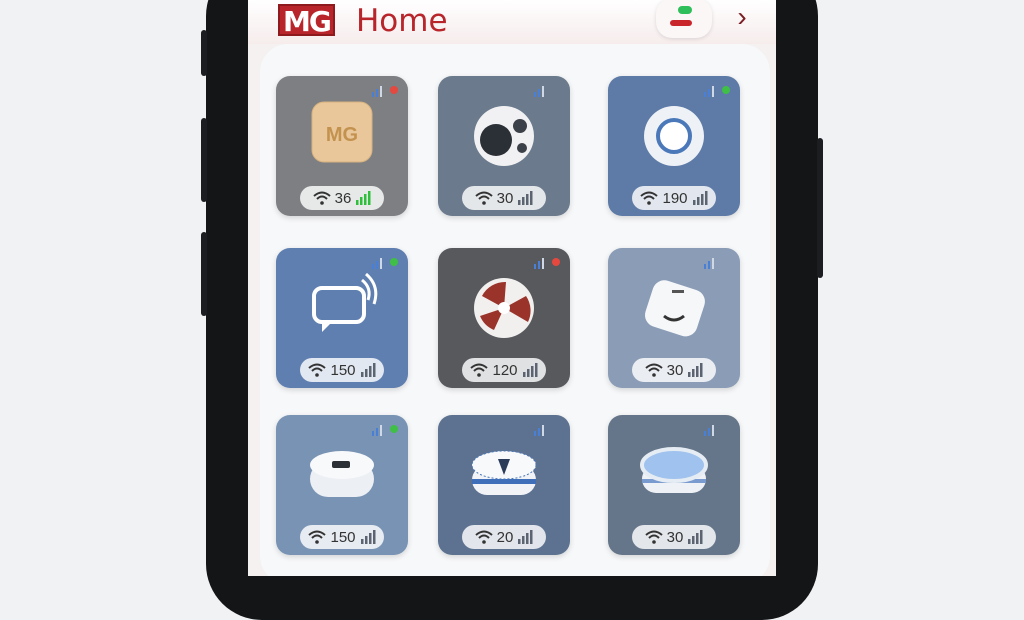  Describe the element at coordinates (204, 160) in the screenshot. I see `volume-down-button` at that location.